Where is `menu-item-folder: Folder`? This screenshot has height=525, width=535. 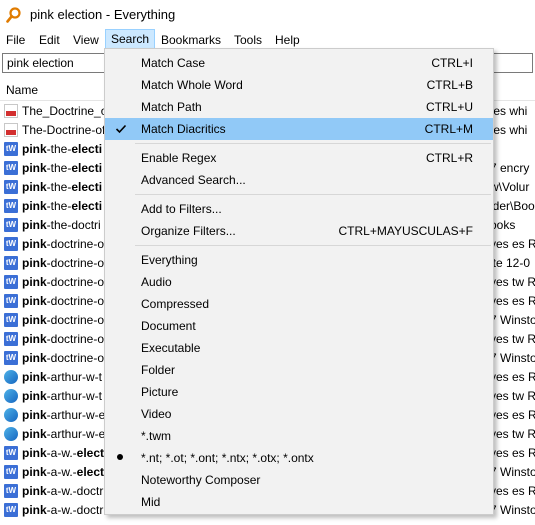
menu-item-folder: Folder is located at coordinates (299, 370).